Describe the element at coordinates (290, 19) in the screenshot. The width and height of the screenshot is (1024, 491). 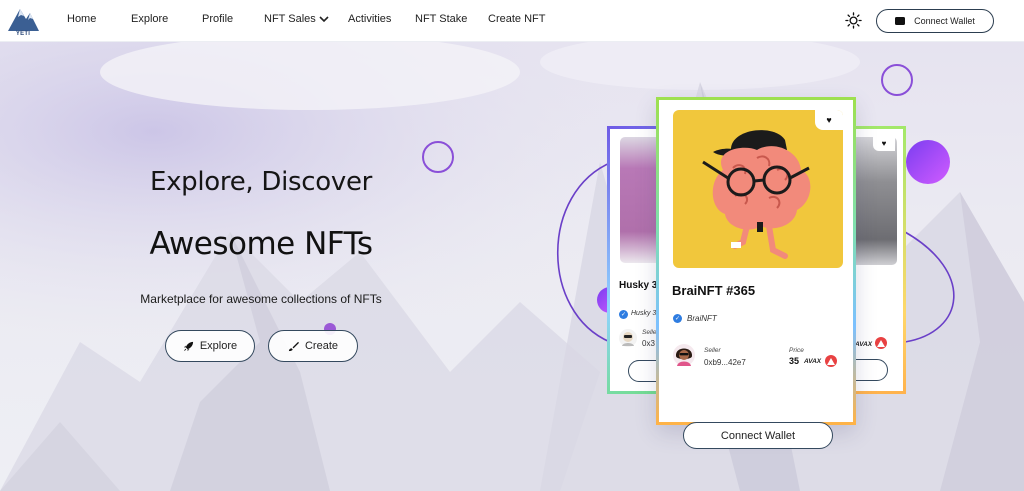
I see `nav-nft-sales-label: NFT Sales` at that location.